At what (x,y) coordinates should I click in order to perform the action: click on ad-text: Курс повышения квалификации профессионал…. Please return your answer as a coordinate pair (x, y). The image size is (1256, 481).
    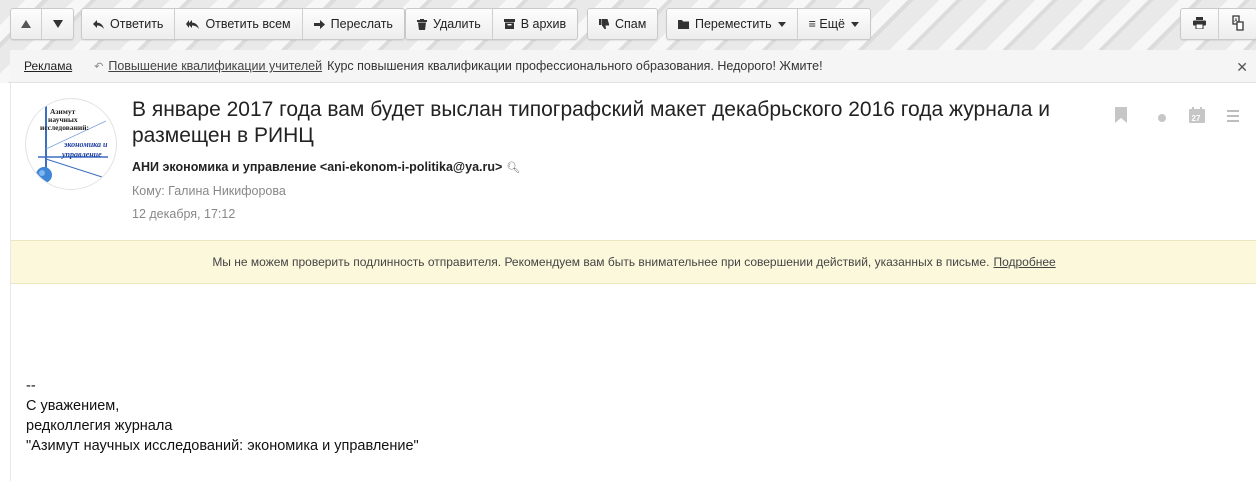
    Looking at the image, I should click on (575, 66).